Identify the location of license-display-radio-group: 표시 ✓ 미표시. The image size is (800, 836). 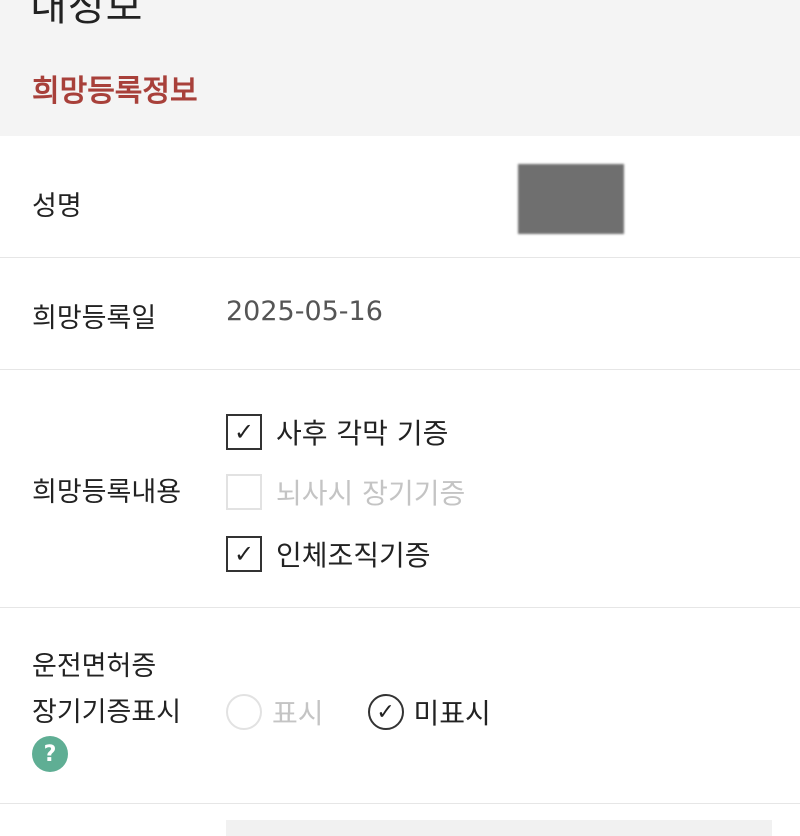
(358, 712).